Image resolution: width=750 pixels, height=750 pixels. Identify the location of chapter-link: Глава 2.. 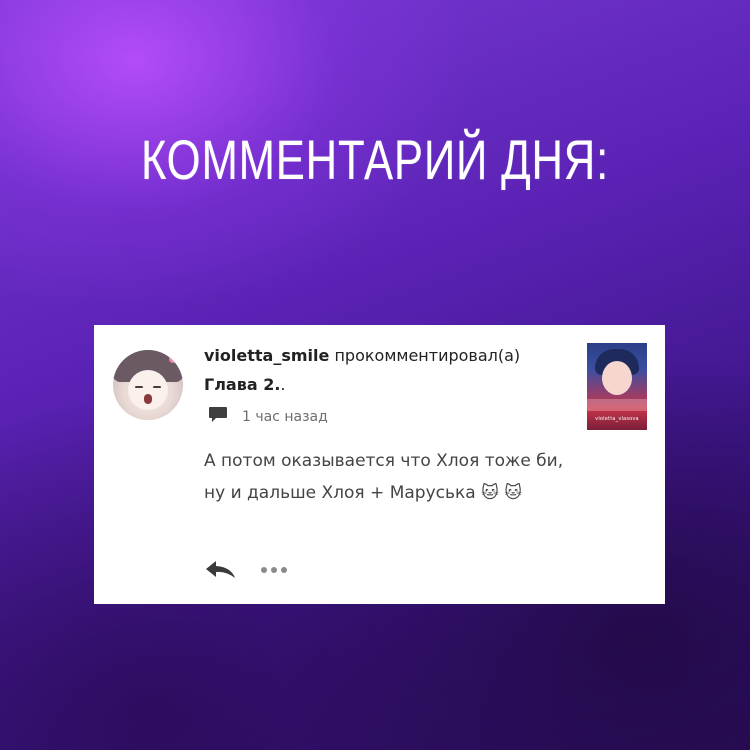
(242, 384).